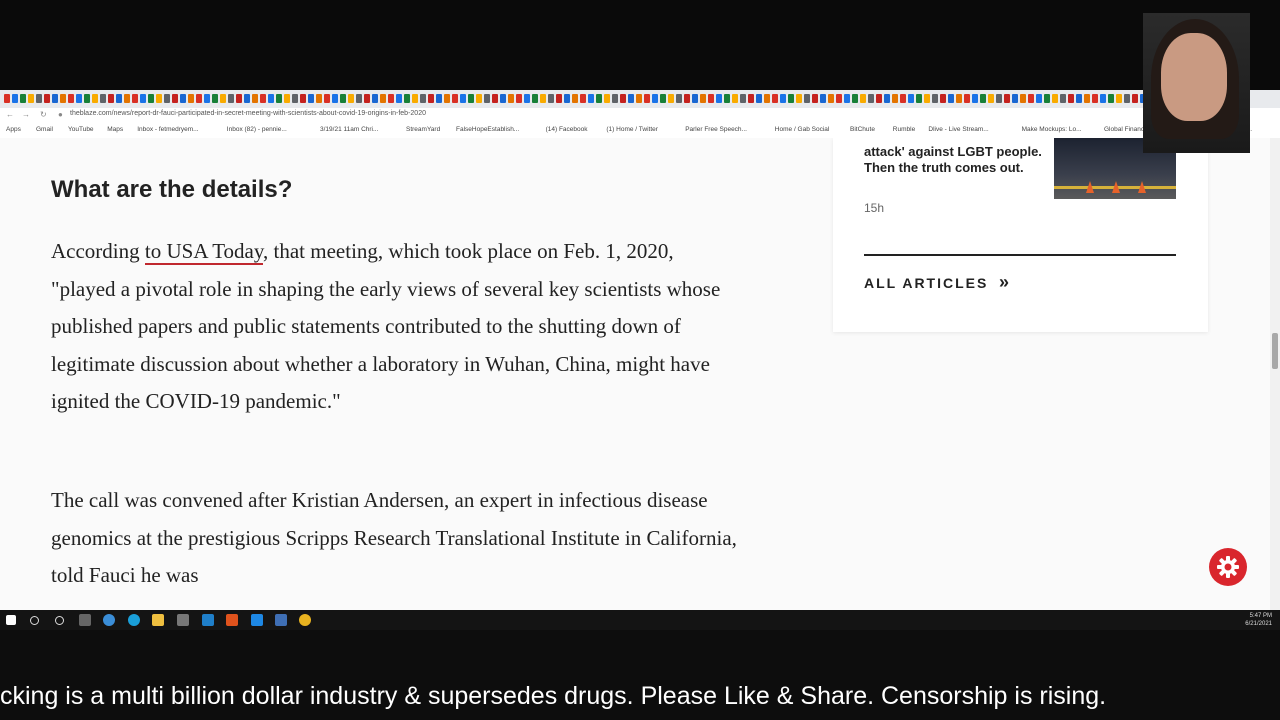  Describe the element at coordinates (26, 114) in the screenshot. I see `forward-icon: →` at that location.